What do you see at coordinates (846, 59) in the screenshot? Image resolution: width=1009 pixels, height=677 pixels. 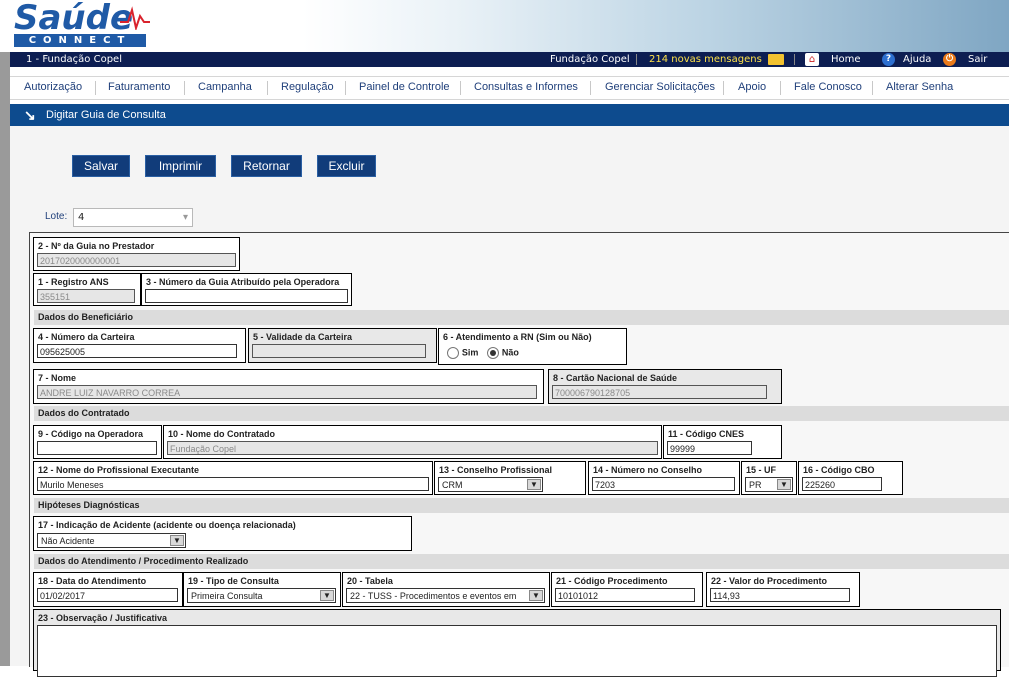 I see `home-link: Home` at bounding box center [846, 59].